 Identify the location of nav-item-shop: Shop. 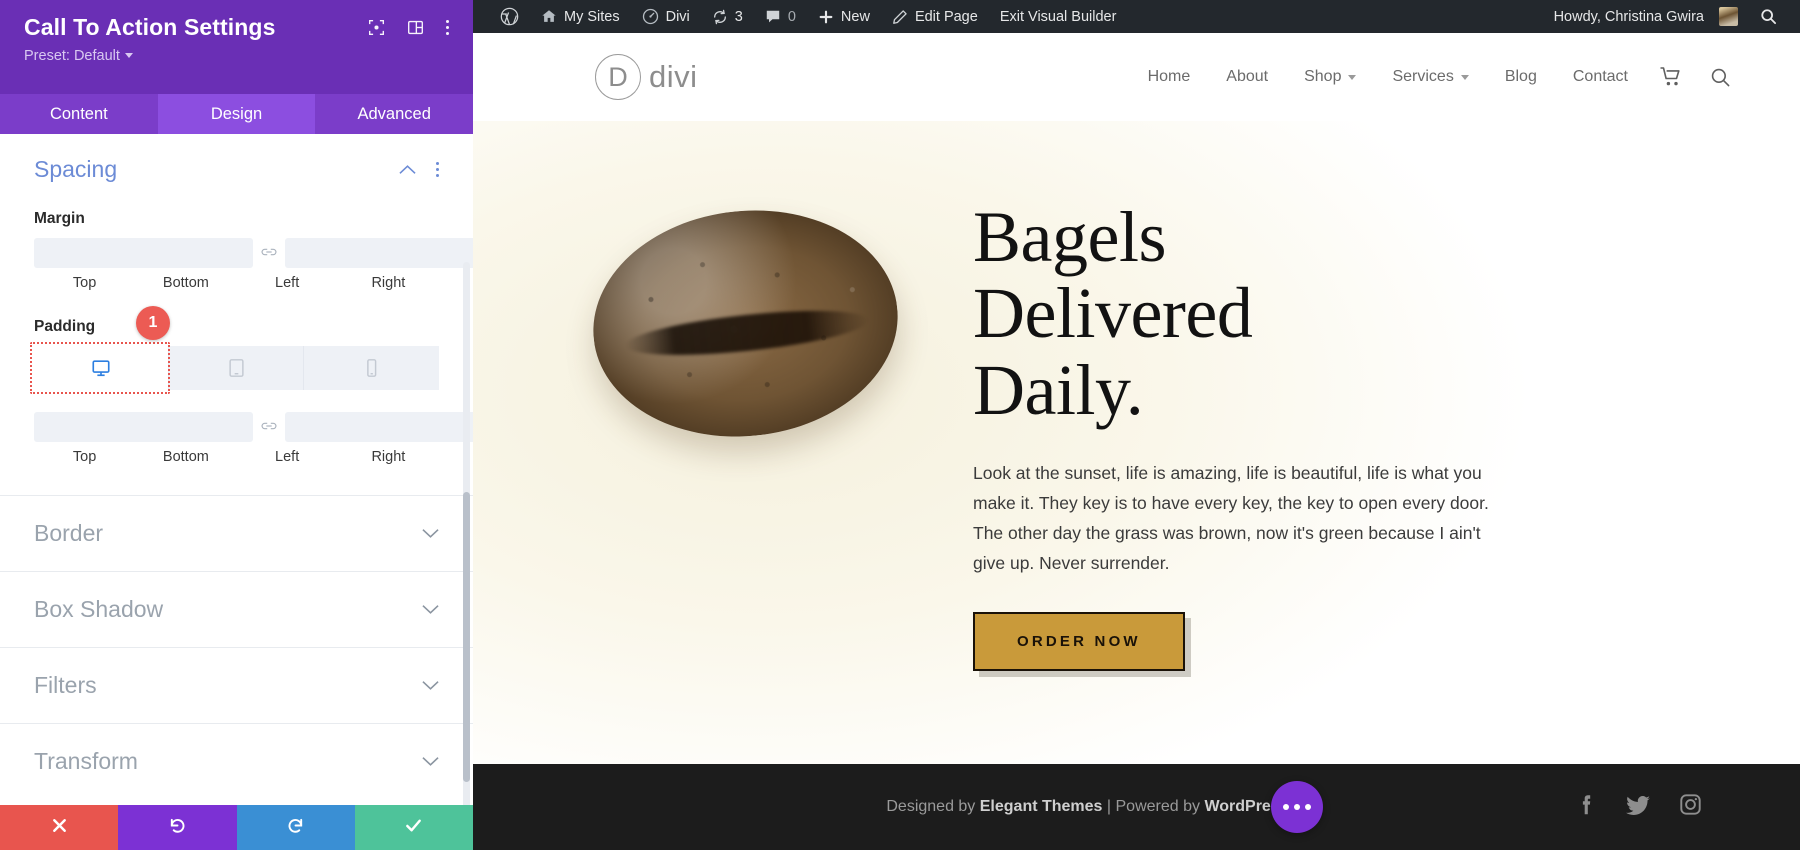
(1330, 77).